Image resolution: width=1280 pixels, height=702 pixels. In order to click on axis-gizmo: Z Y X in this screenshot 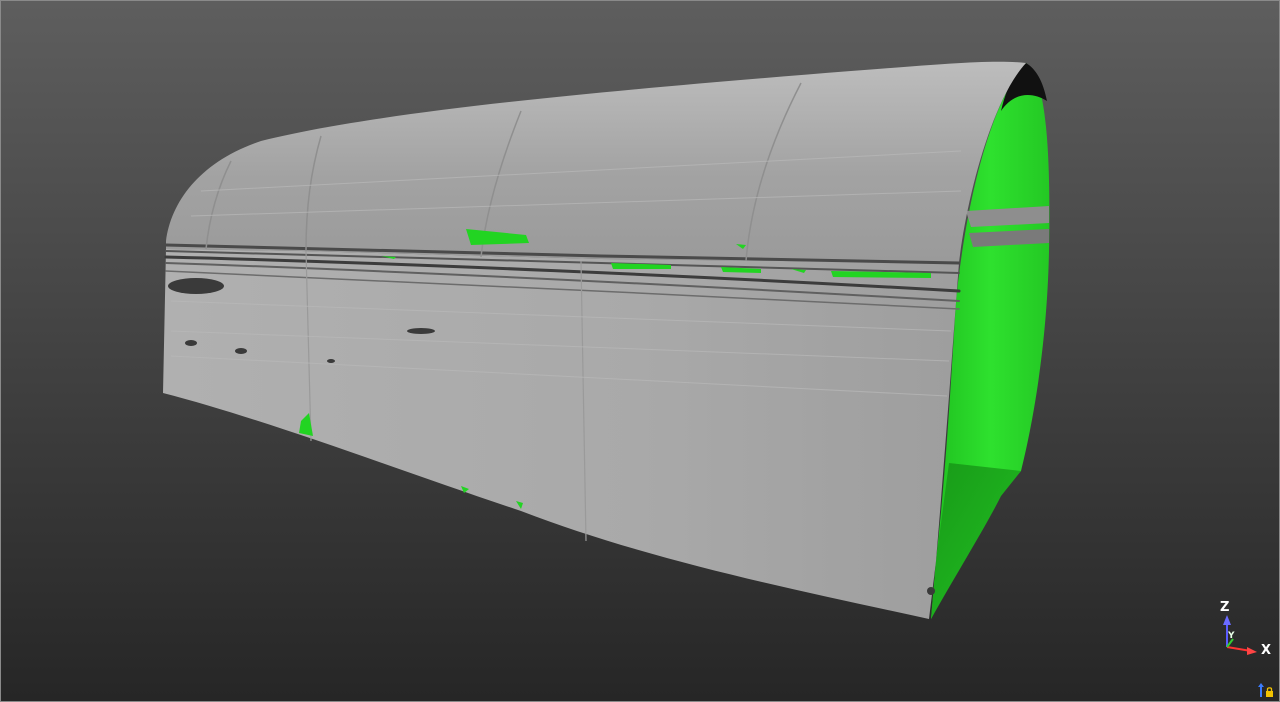, I will do `click(1246, 630)`.